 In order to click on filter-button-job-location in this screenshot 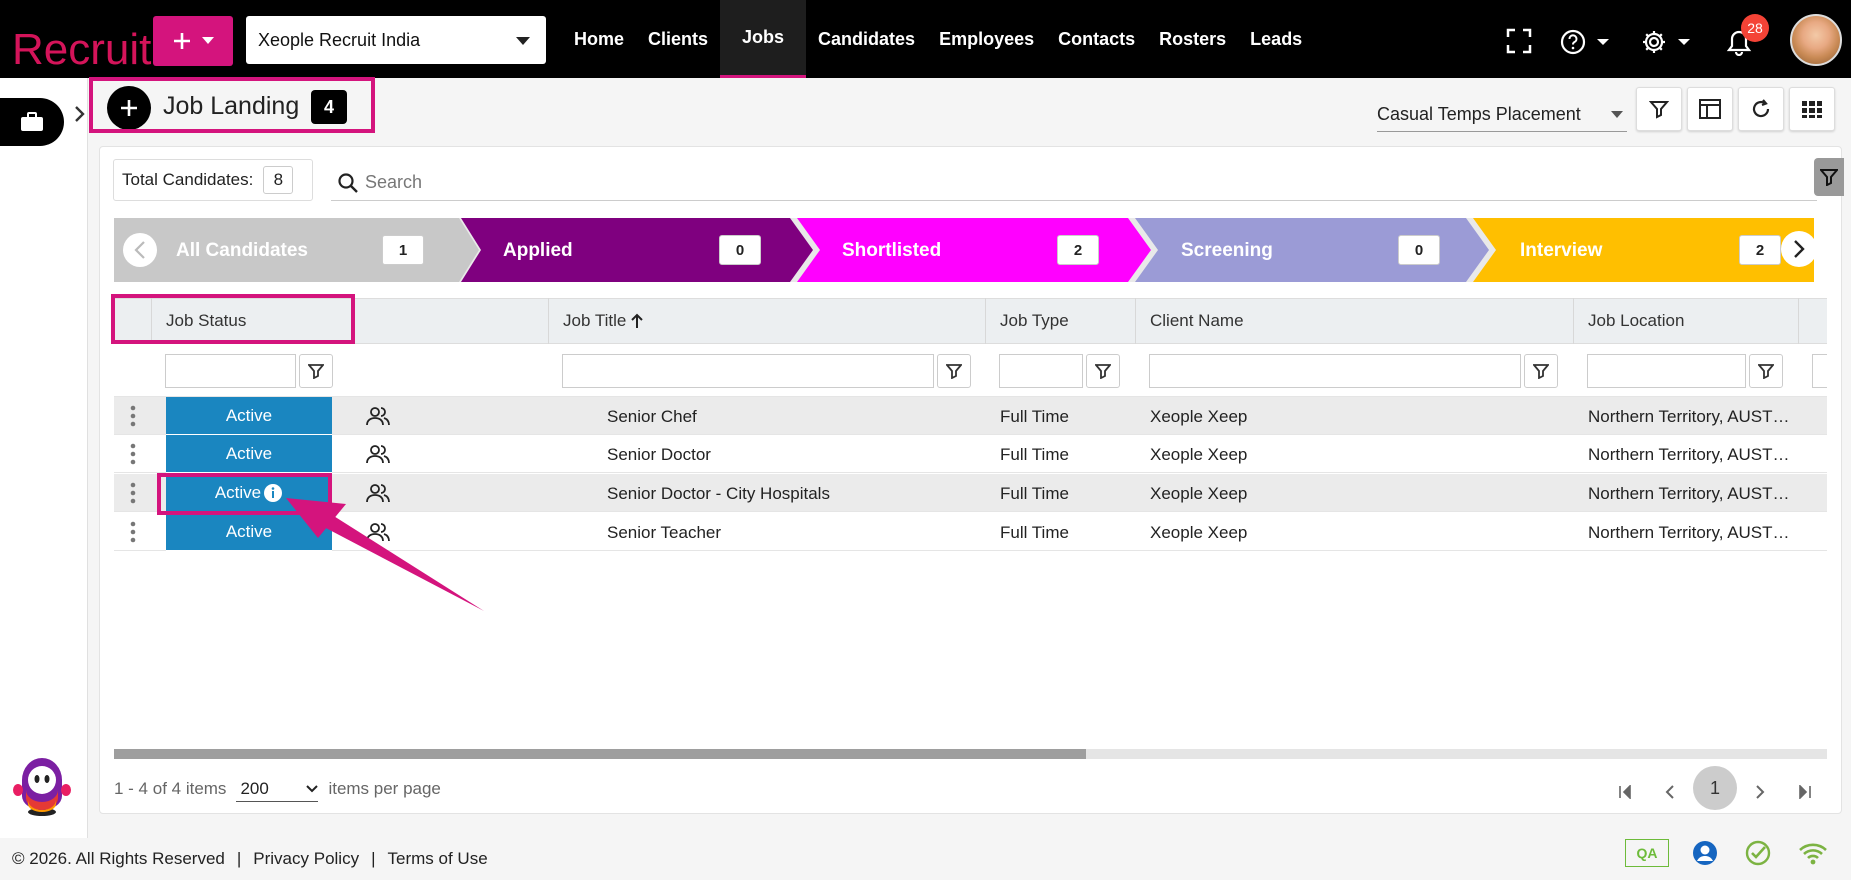, I will do `click(1766, 371)`.